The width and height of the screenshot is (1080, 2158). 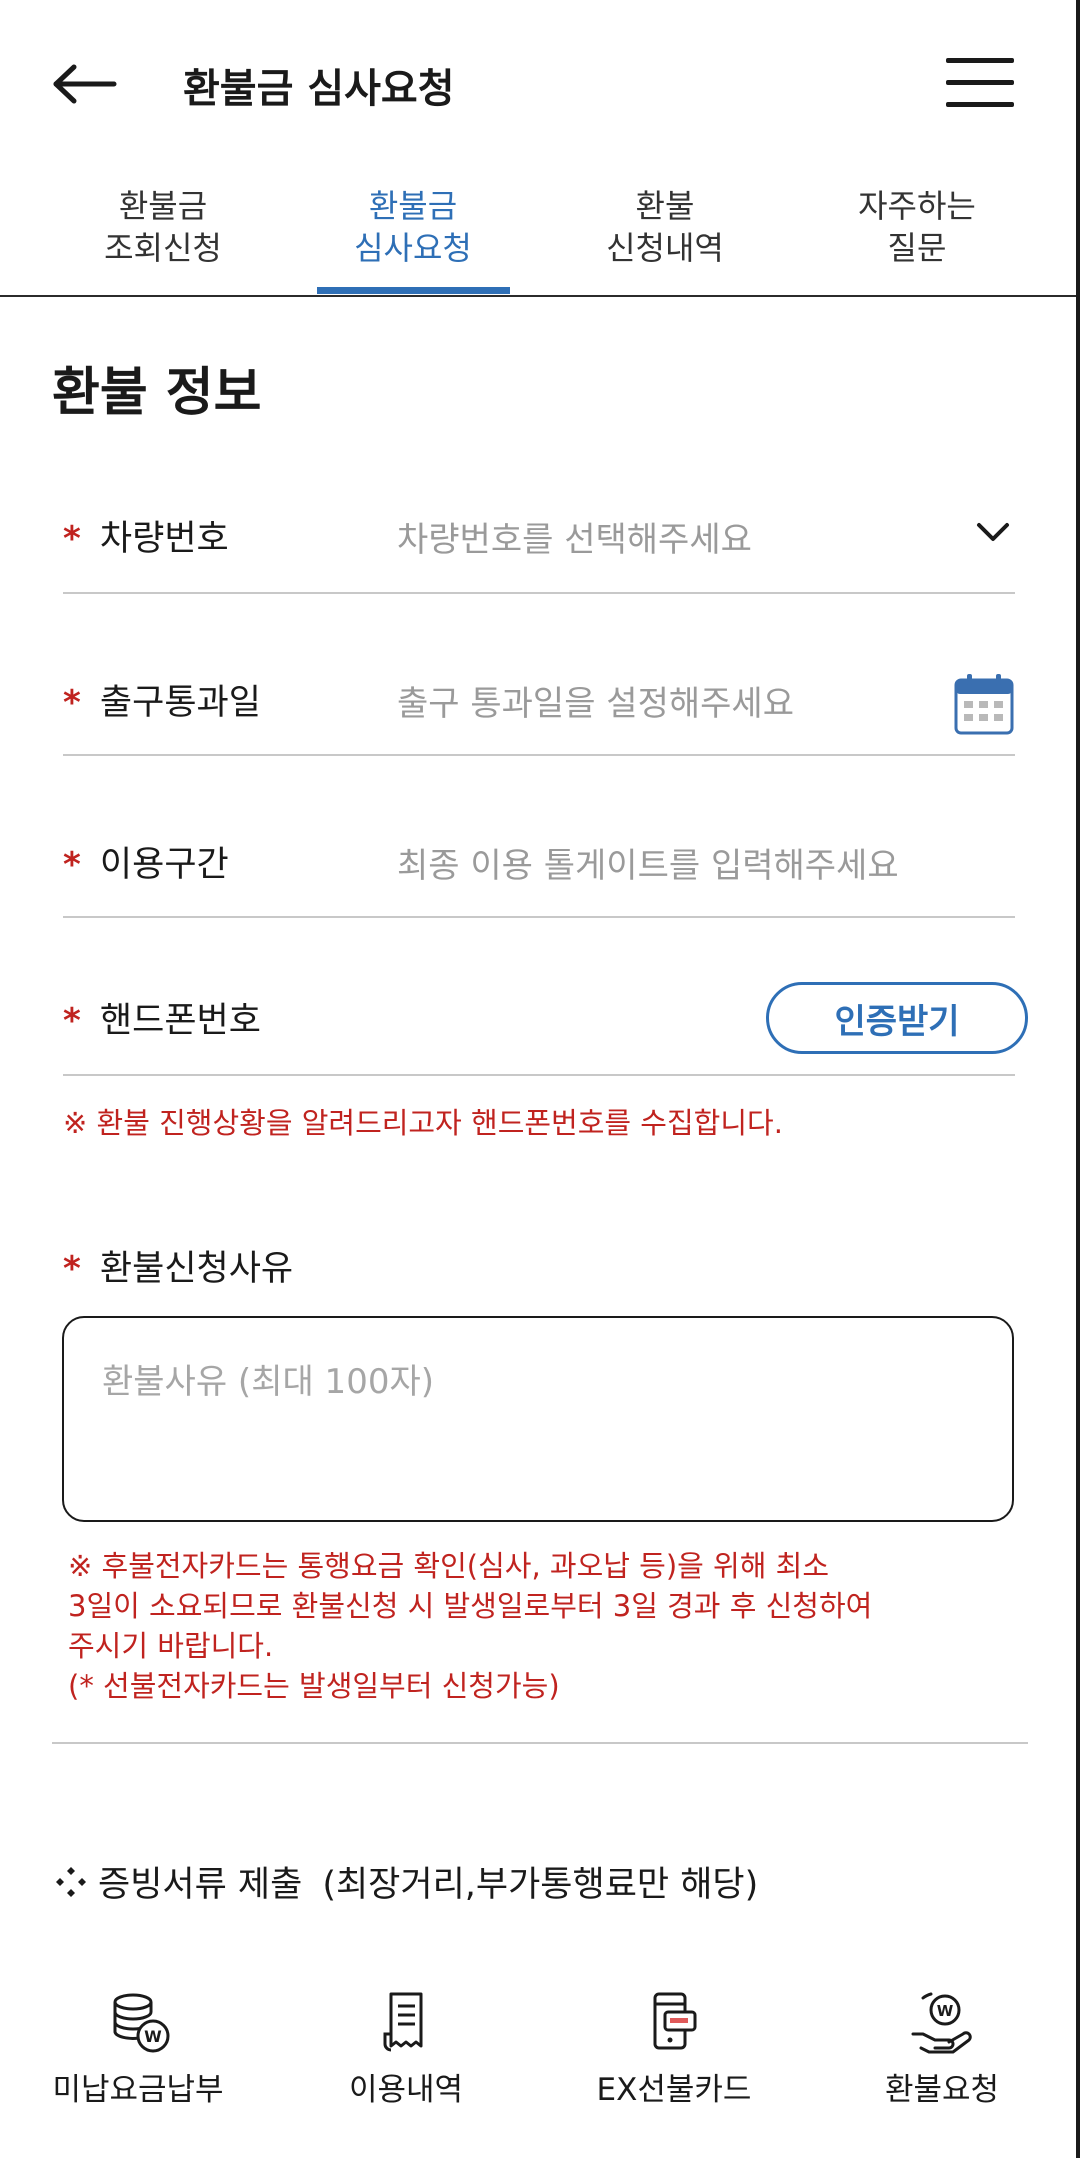 I want to click on nav-refund-request: W 환불요청, so click(x=942, y=2049).